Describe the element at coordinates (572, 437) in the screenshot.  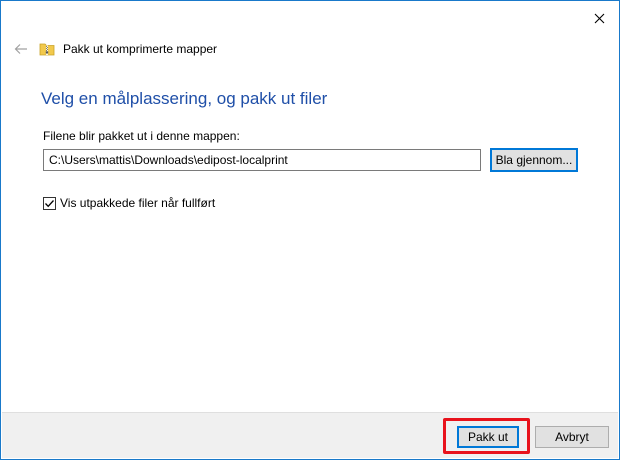
I see `cancel-button: Avbryt` at that location.